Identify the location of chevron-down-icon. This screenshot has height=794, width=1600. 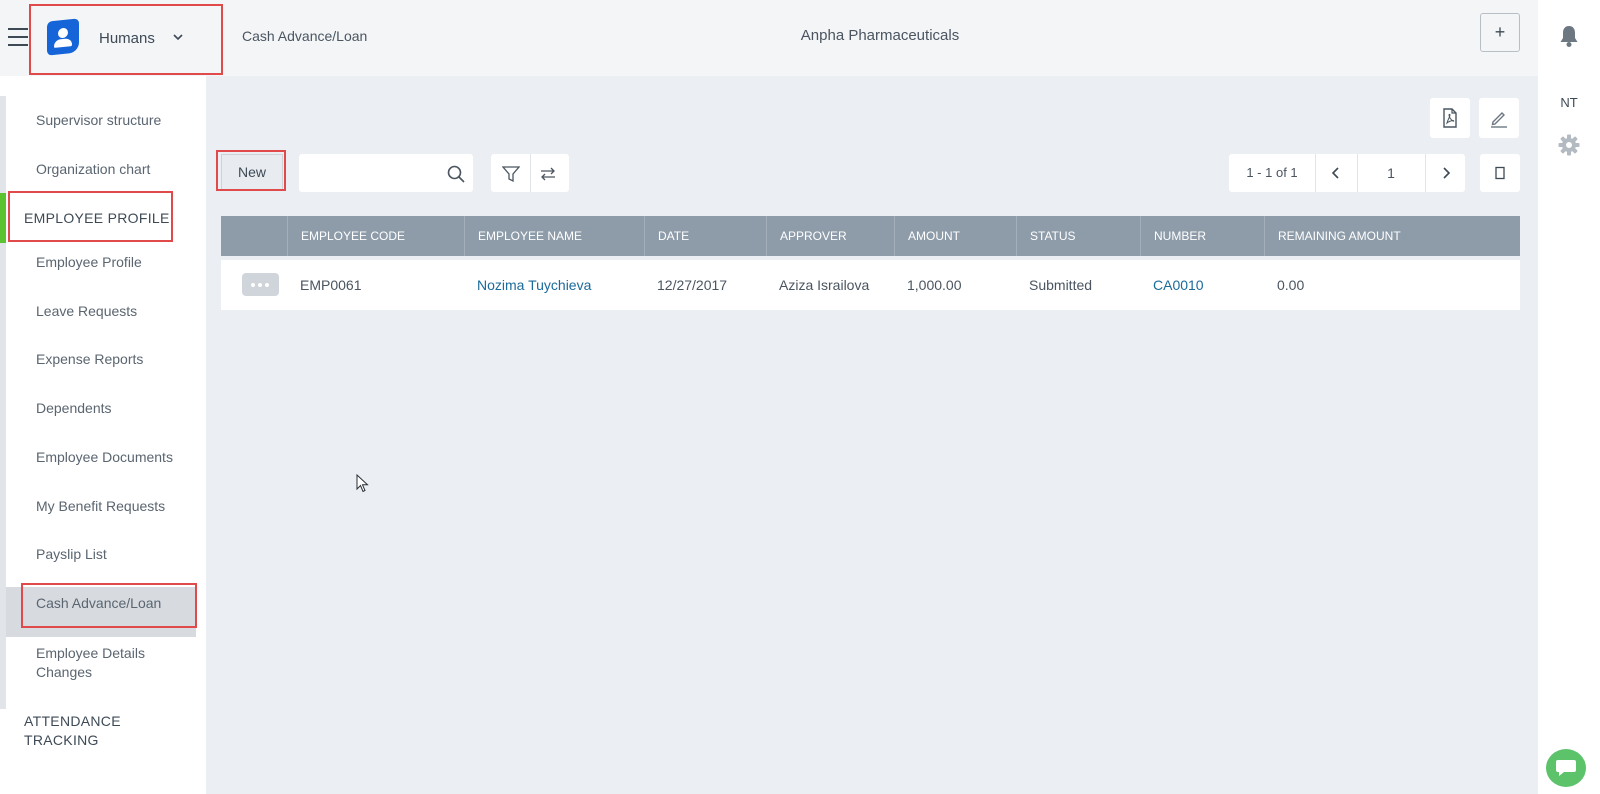
(178, 37).